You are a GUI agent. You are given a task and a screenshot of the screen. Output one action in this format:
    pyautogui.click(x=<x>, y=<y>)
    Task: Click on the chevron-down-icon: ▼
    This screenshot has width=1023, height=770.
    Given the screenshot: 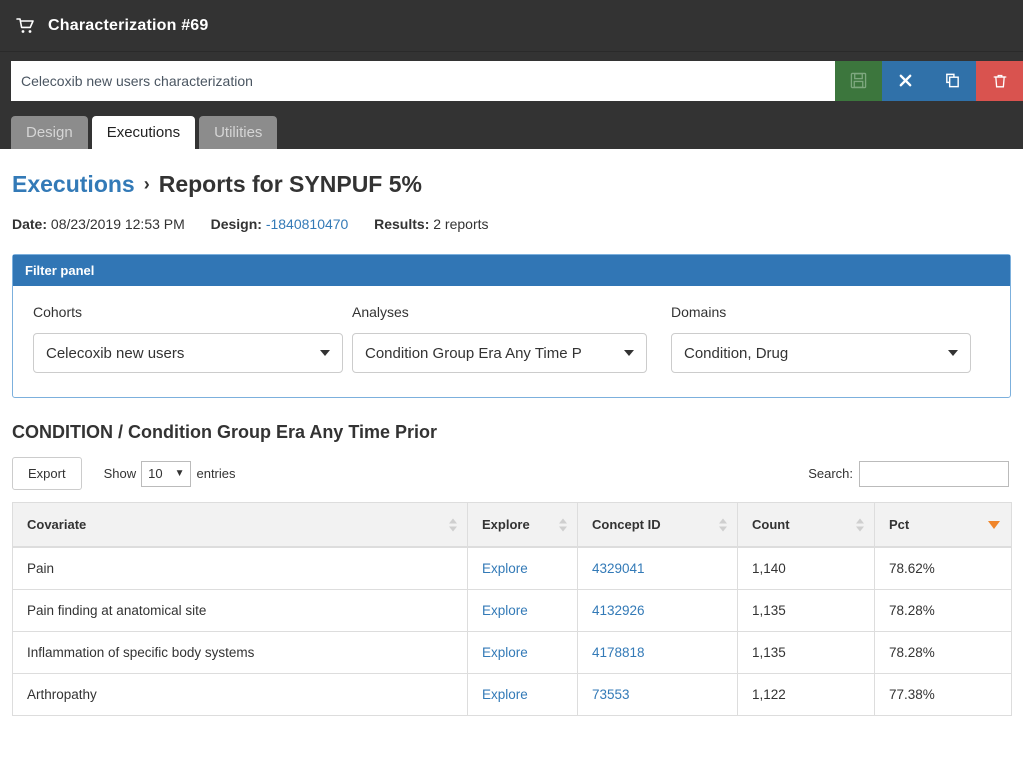 What is the action you would take?
    pyautogui.click(x=179, y=473)
    